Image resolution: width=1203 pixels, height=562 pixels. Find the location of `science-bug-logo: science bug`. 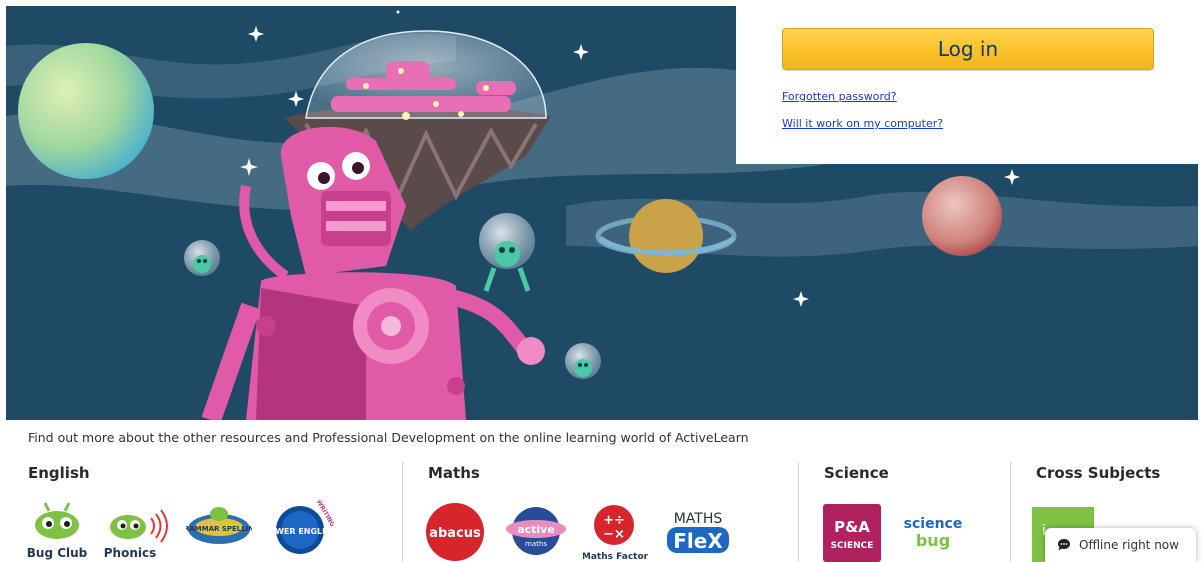

science-bug-logo: science bug is located at coordinates (933, 532).